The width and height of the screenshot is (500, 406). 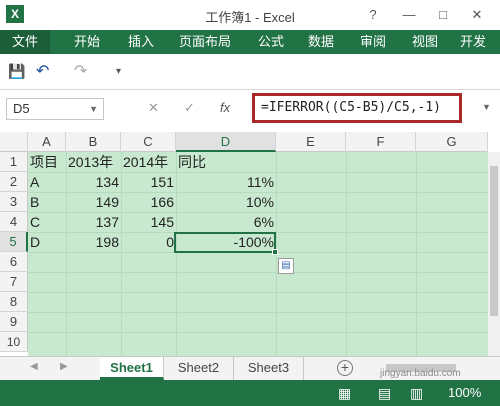 I want to click on status-bar: ▦ ▤ ▥ 100%, so click(x=250, y=393).